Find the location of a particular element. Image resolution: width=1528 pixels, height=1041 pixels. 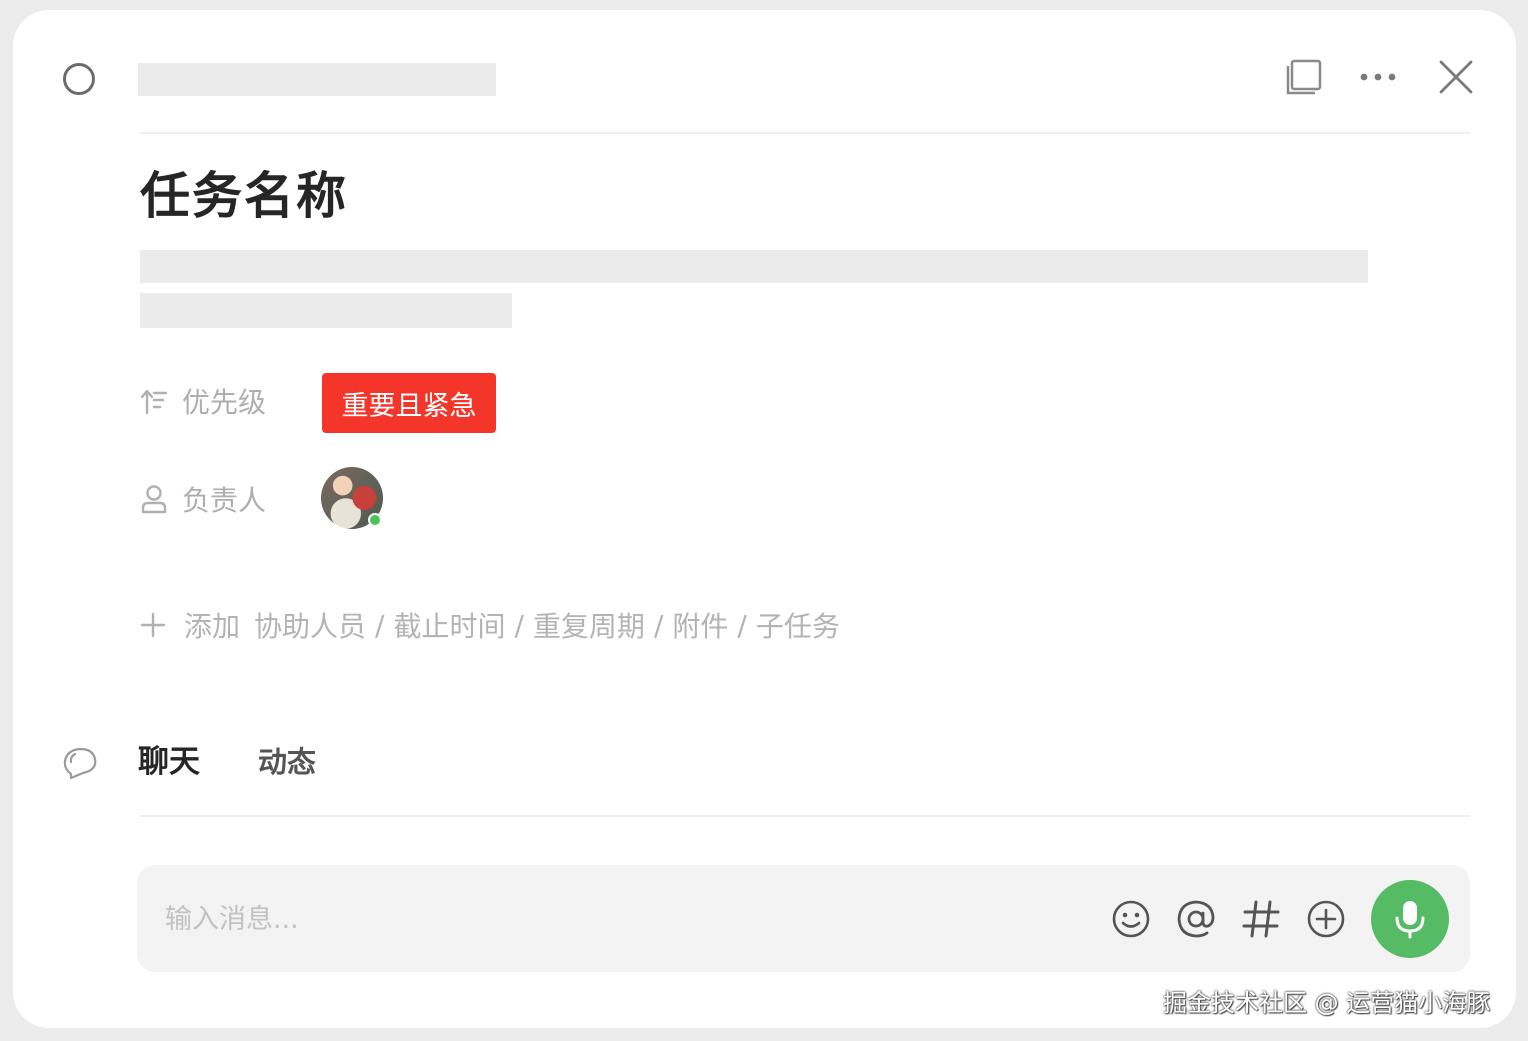

assignee-label-text: 负责人 is located at coordinates (224, 500).